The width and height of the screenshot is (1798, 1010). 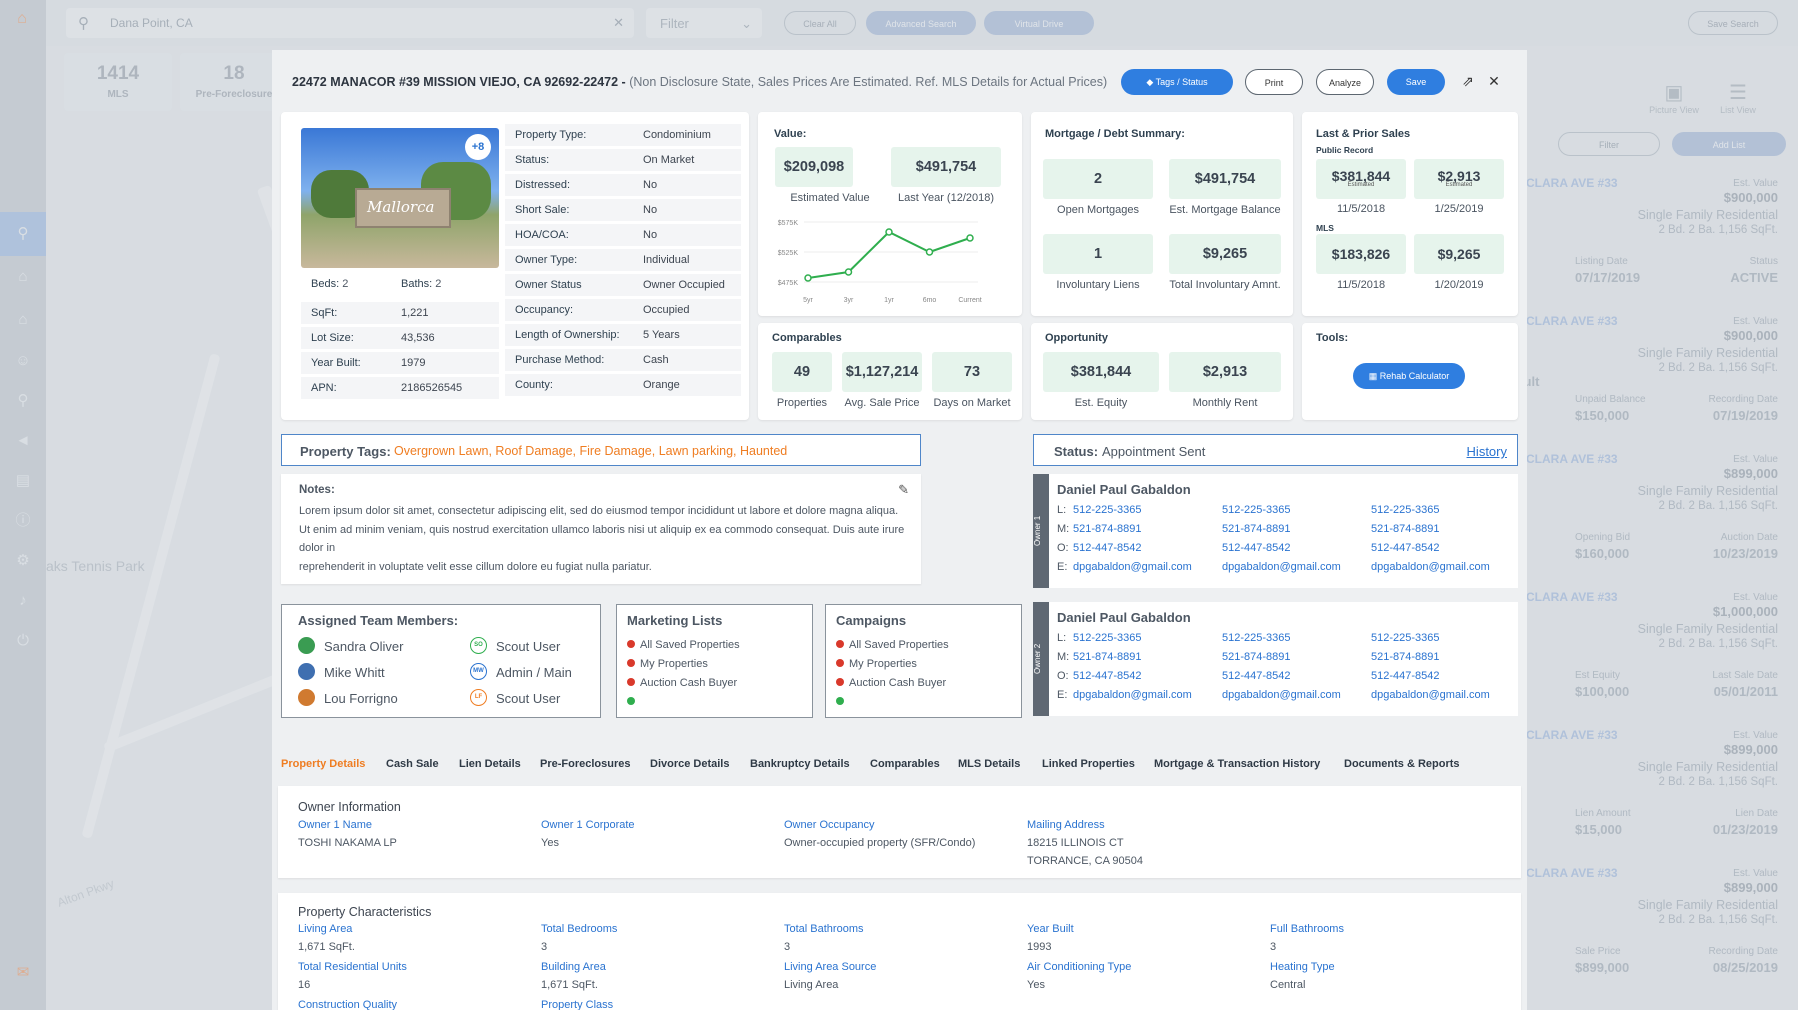 What do you see at coordinates (623, 185) in the screenshot?
I see `property-fact-row: Distressed: No` at bounding box center [623, 185].